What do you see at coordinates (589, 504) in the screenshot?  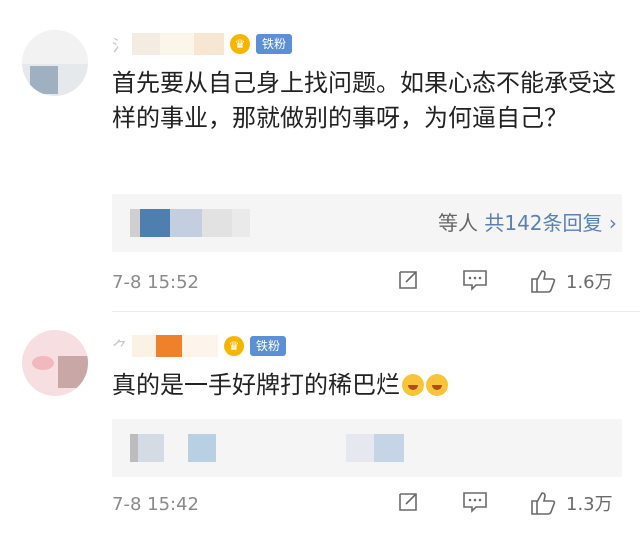 I see `like-count: 1.3万` at bounding box center [589, 504].